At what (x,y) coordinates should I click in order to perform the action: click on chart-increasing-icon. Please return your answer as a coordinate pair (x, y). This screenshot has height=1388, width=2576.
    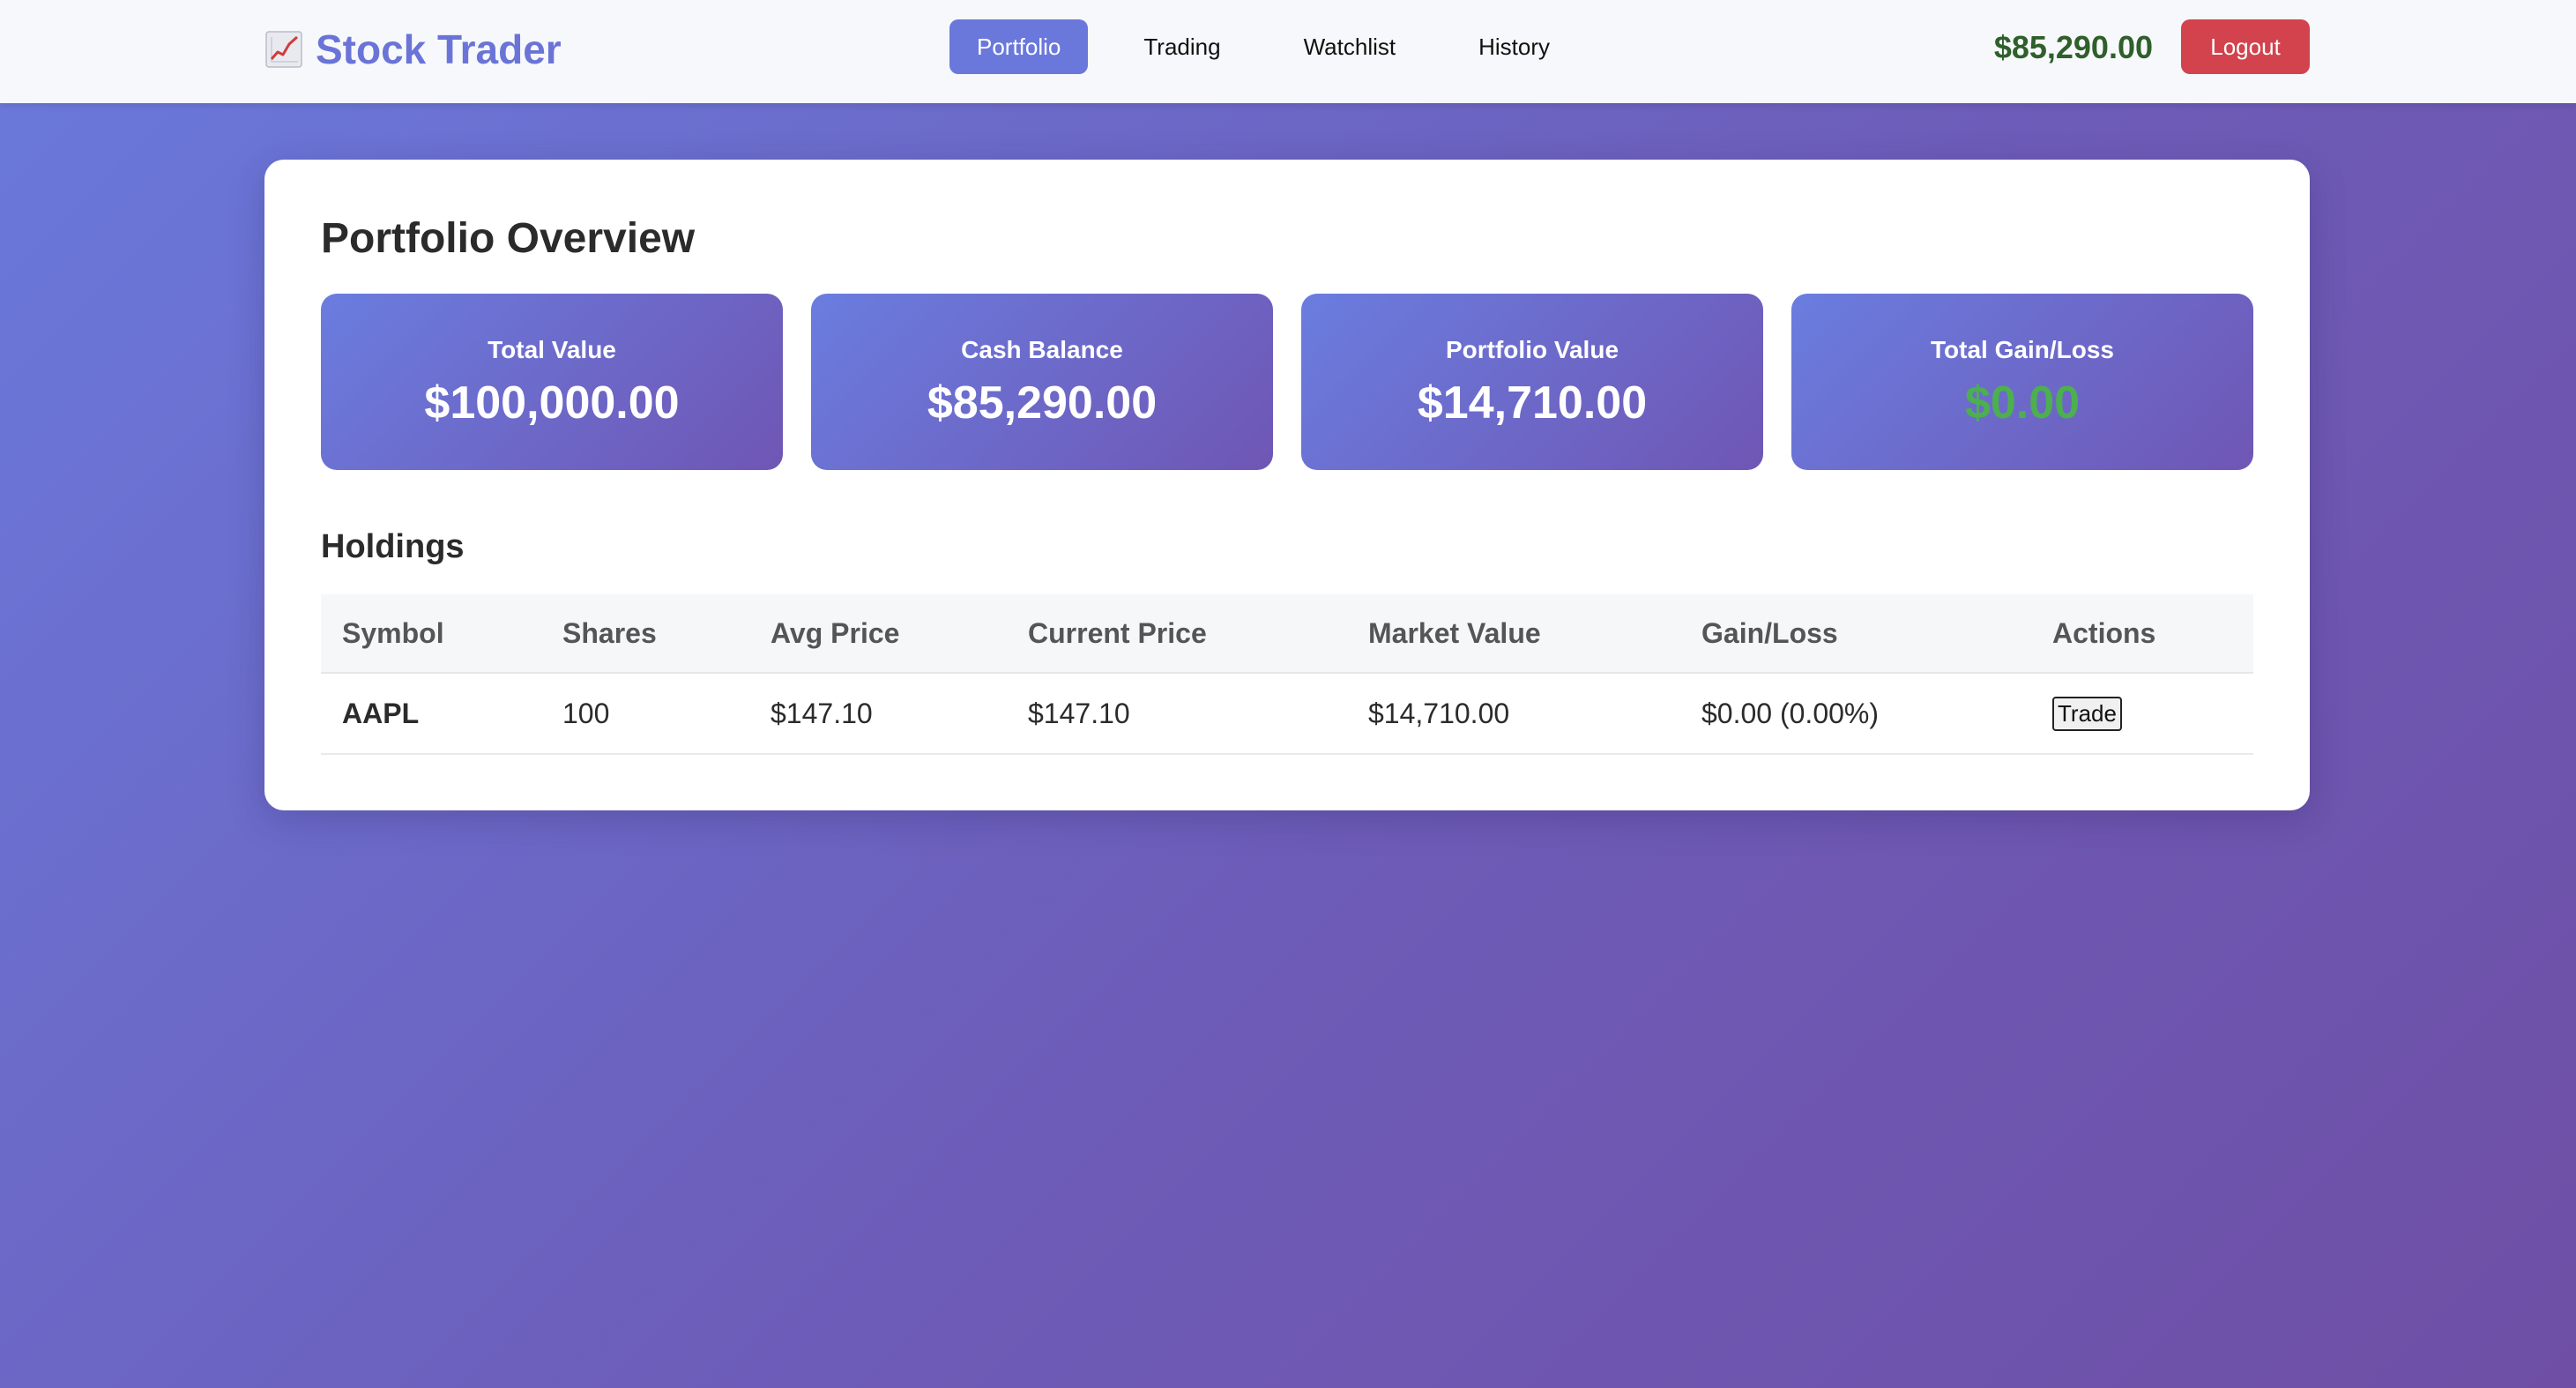
    Looking at the image, I should click on (284, 49).